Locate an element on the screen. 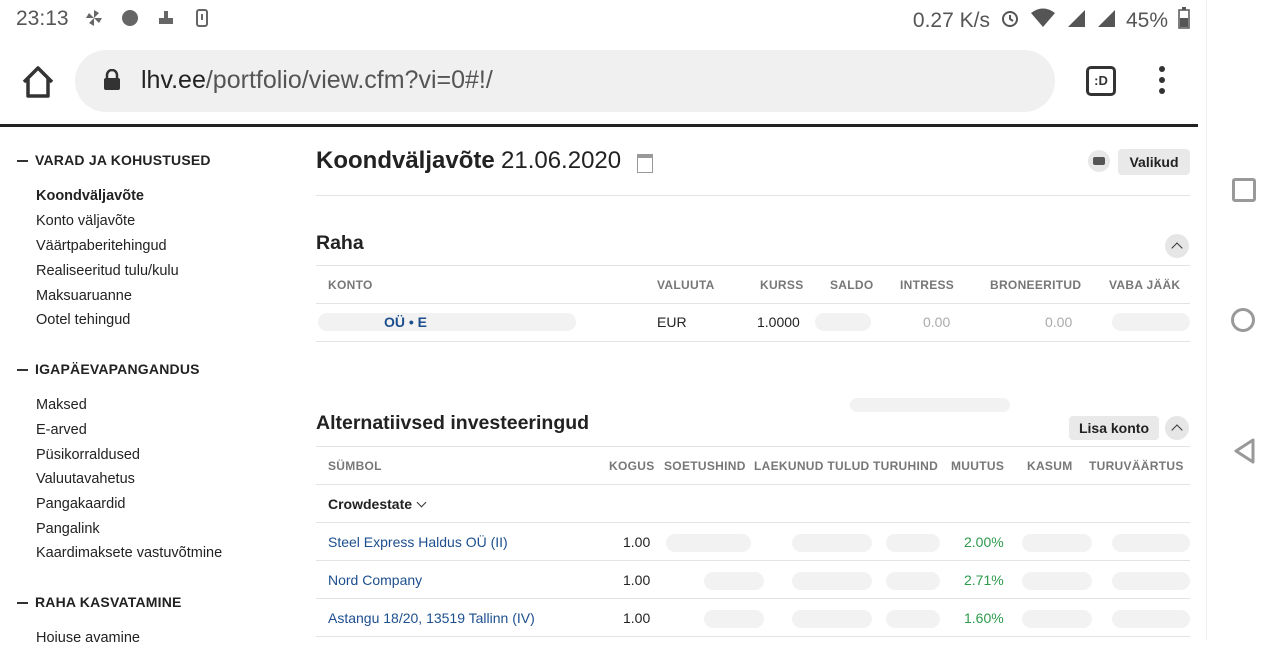 Image resolution: width=1280 pixels, height=646 pixels. calendar-icon is located at coordinates (645, 163).